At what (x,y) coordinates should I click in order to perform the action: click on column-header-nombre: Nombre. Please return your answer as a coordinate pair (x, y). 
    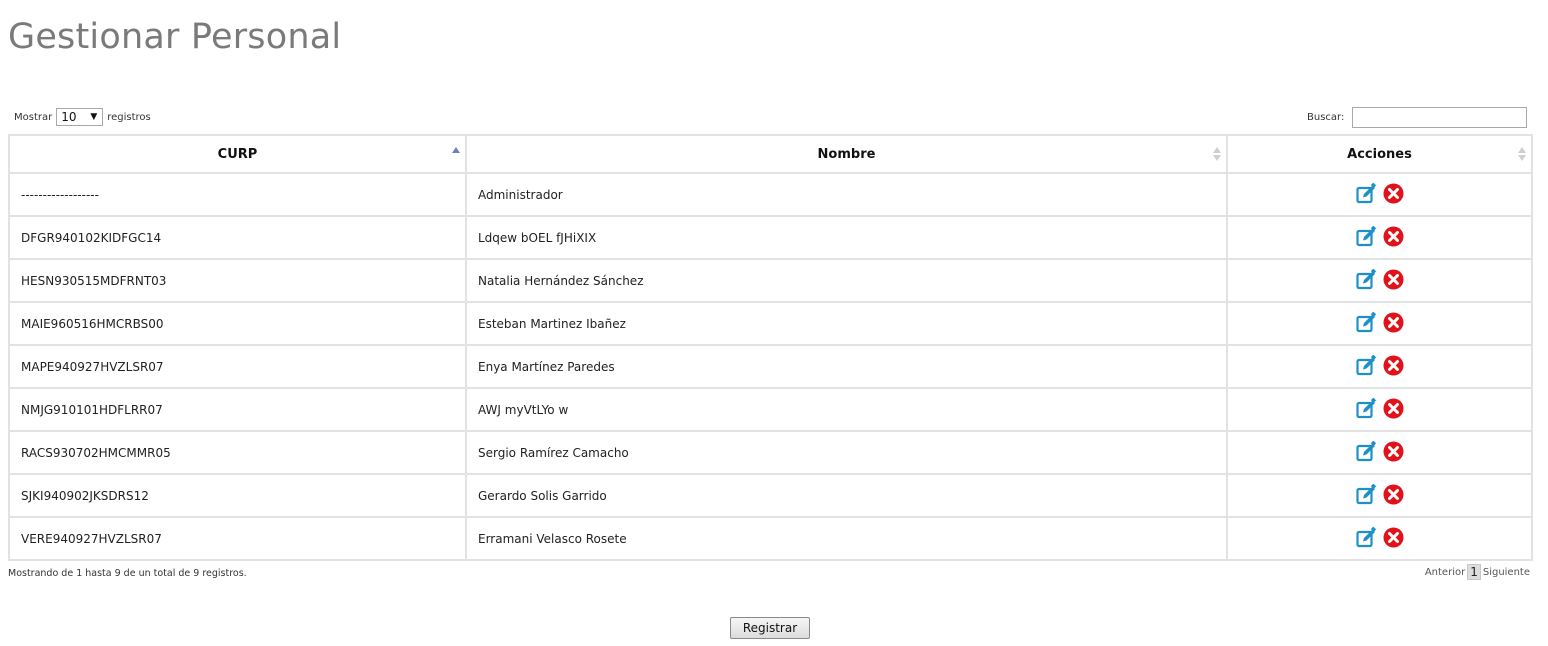
    Looking at the image, I should click on (846, 154).